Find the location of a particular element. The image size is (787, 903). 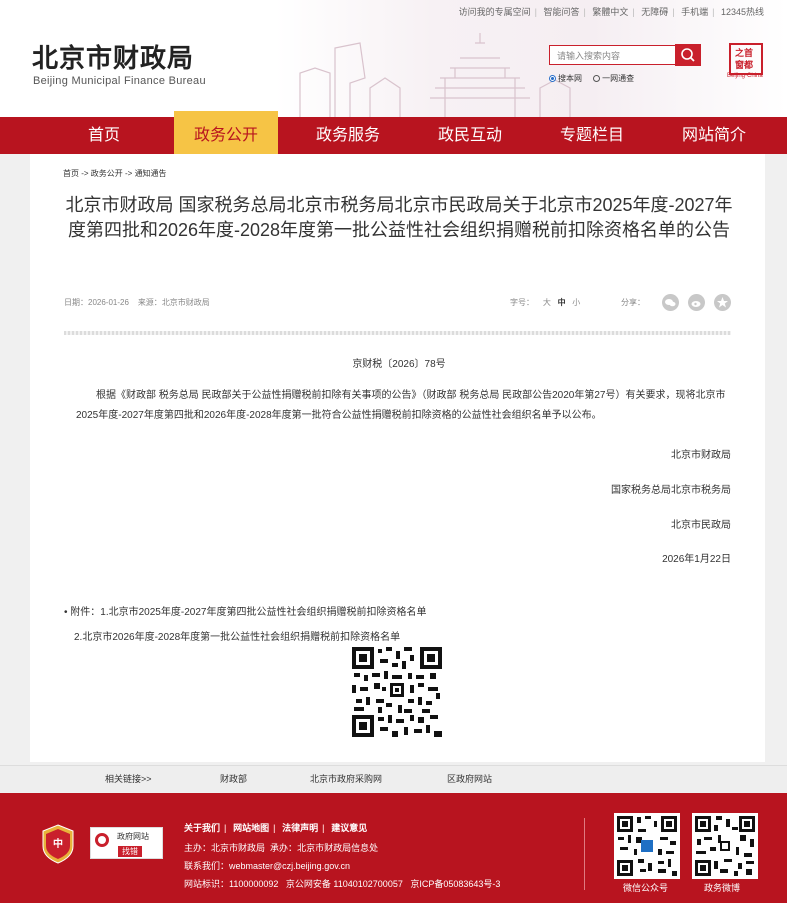

article-date: 2026-01-26 is located at coordinates (108, 302).